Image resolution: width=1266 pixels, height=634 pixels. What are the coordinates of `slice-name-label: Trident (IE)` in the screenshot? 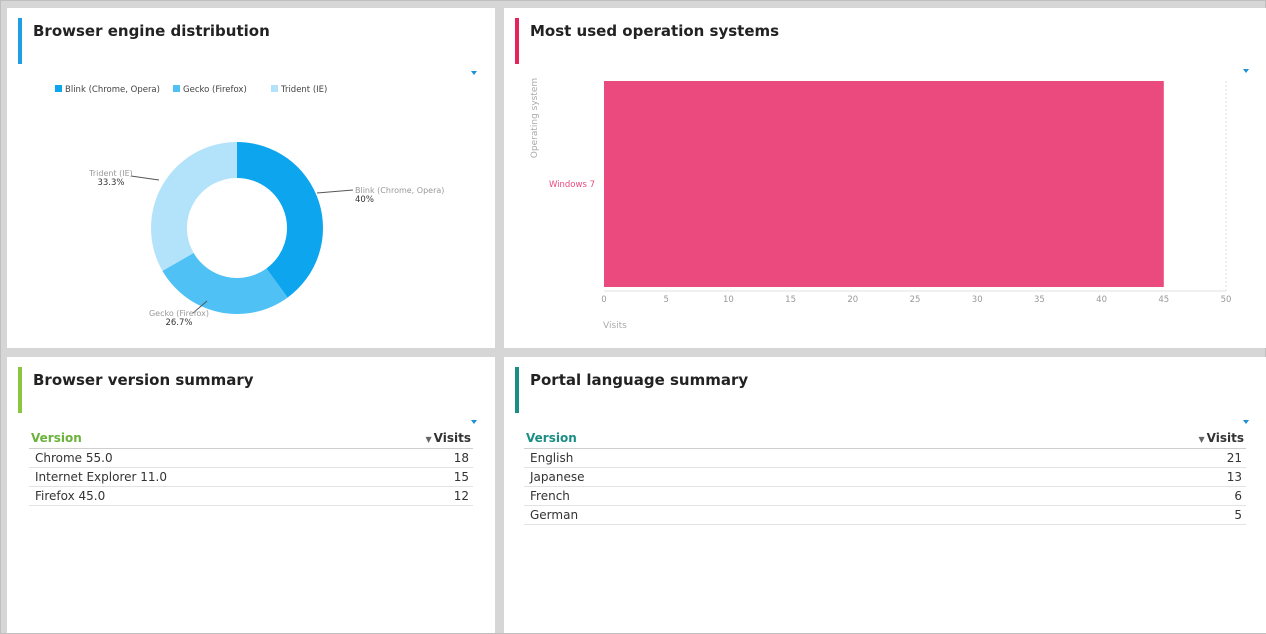 It's located at (110, 173).